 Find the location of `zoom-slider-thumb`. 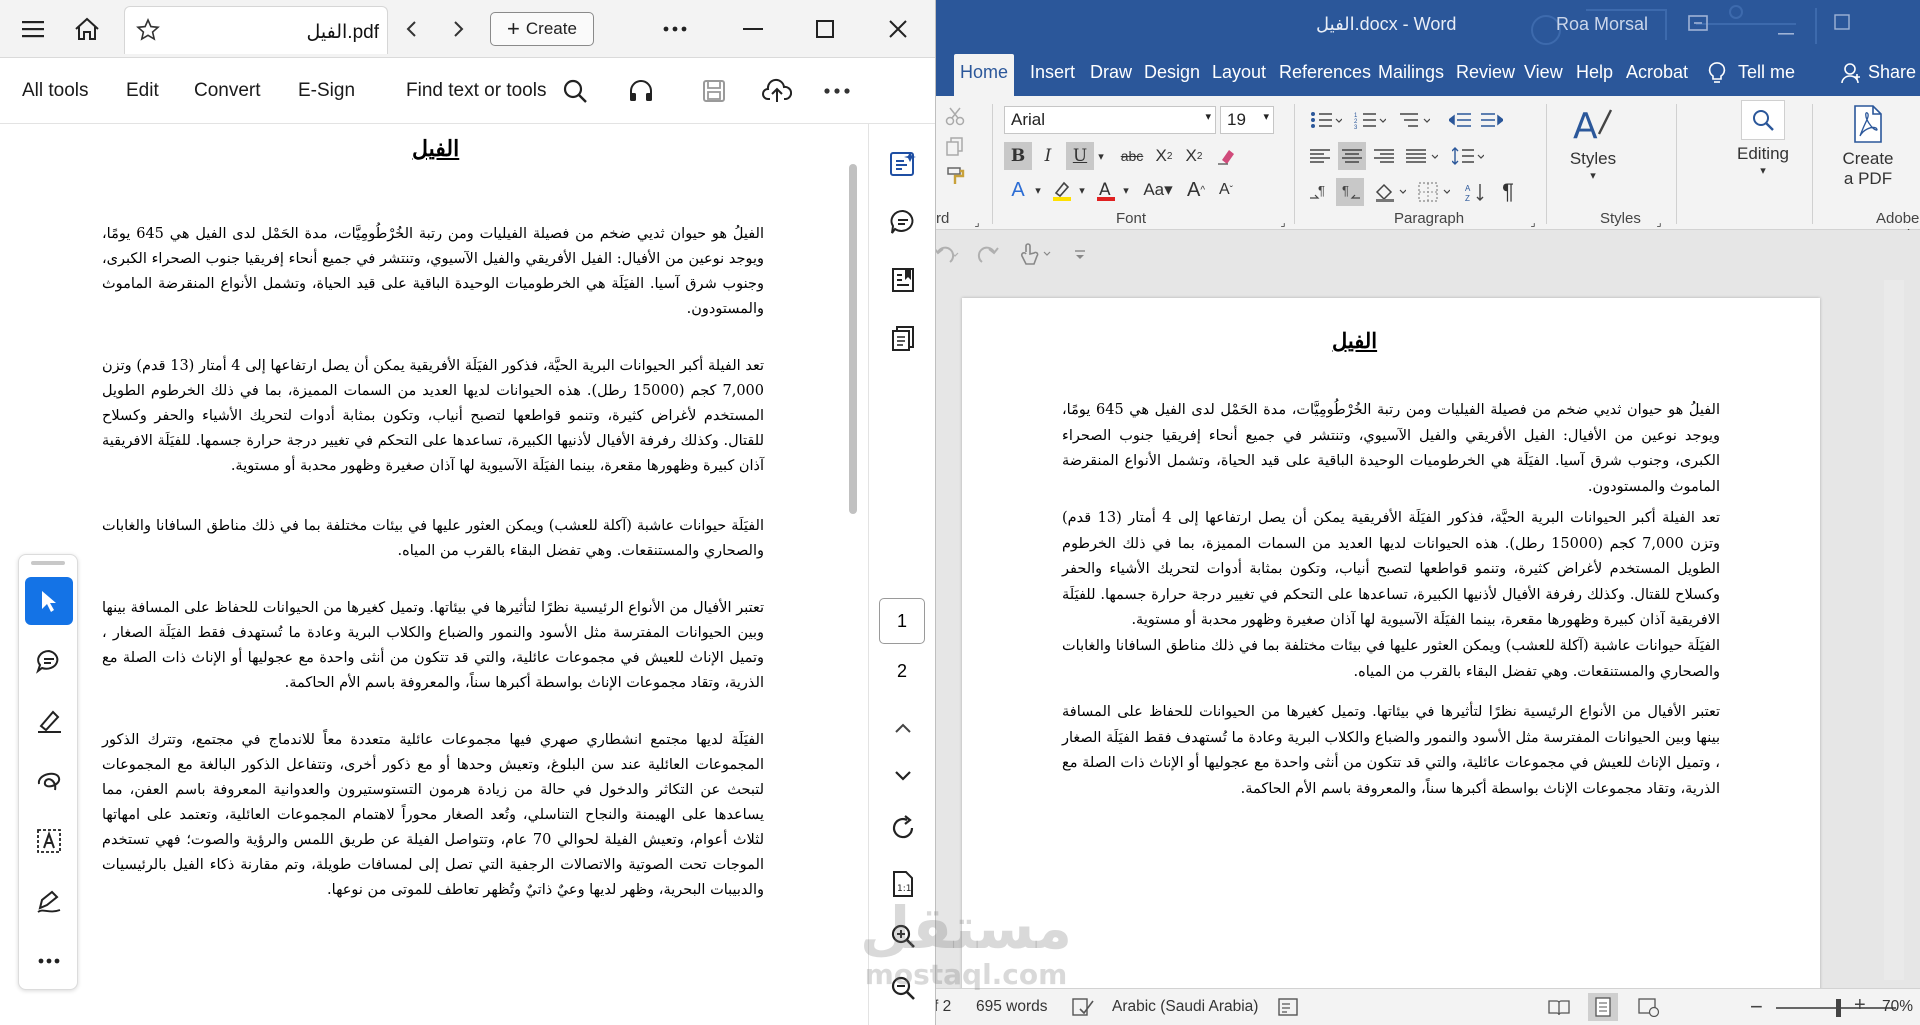

zoom-slider-thumb is located at coordinates (1838, 1008).